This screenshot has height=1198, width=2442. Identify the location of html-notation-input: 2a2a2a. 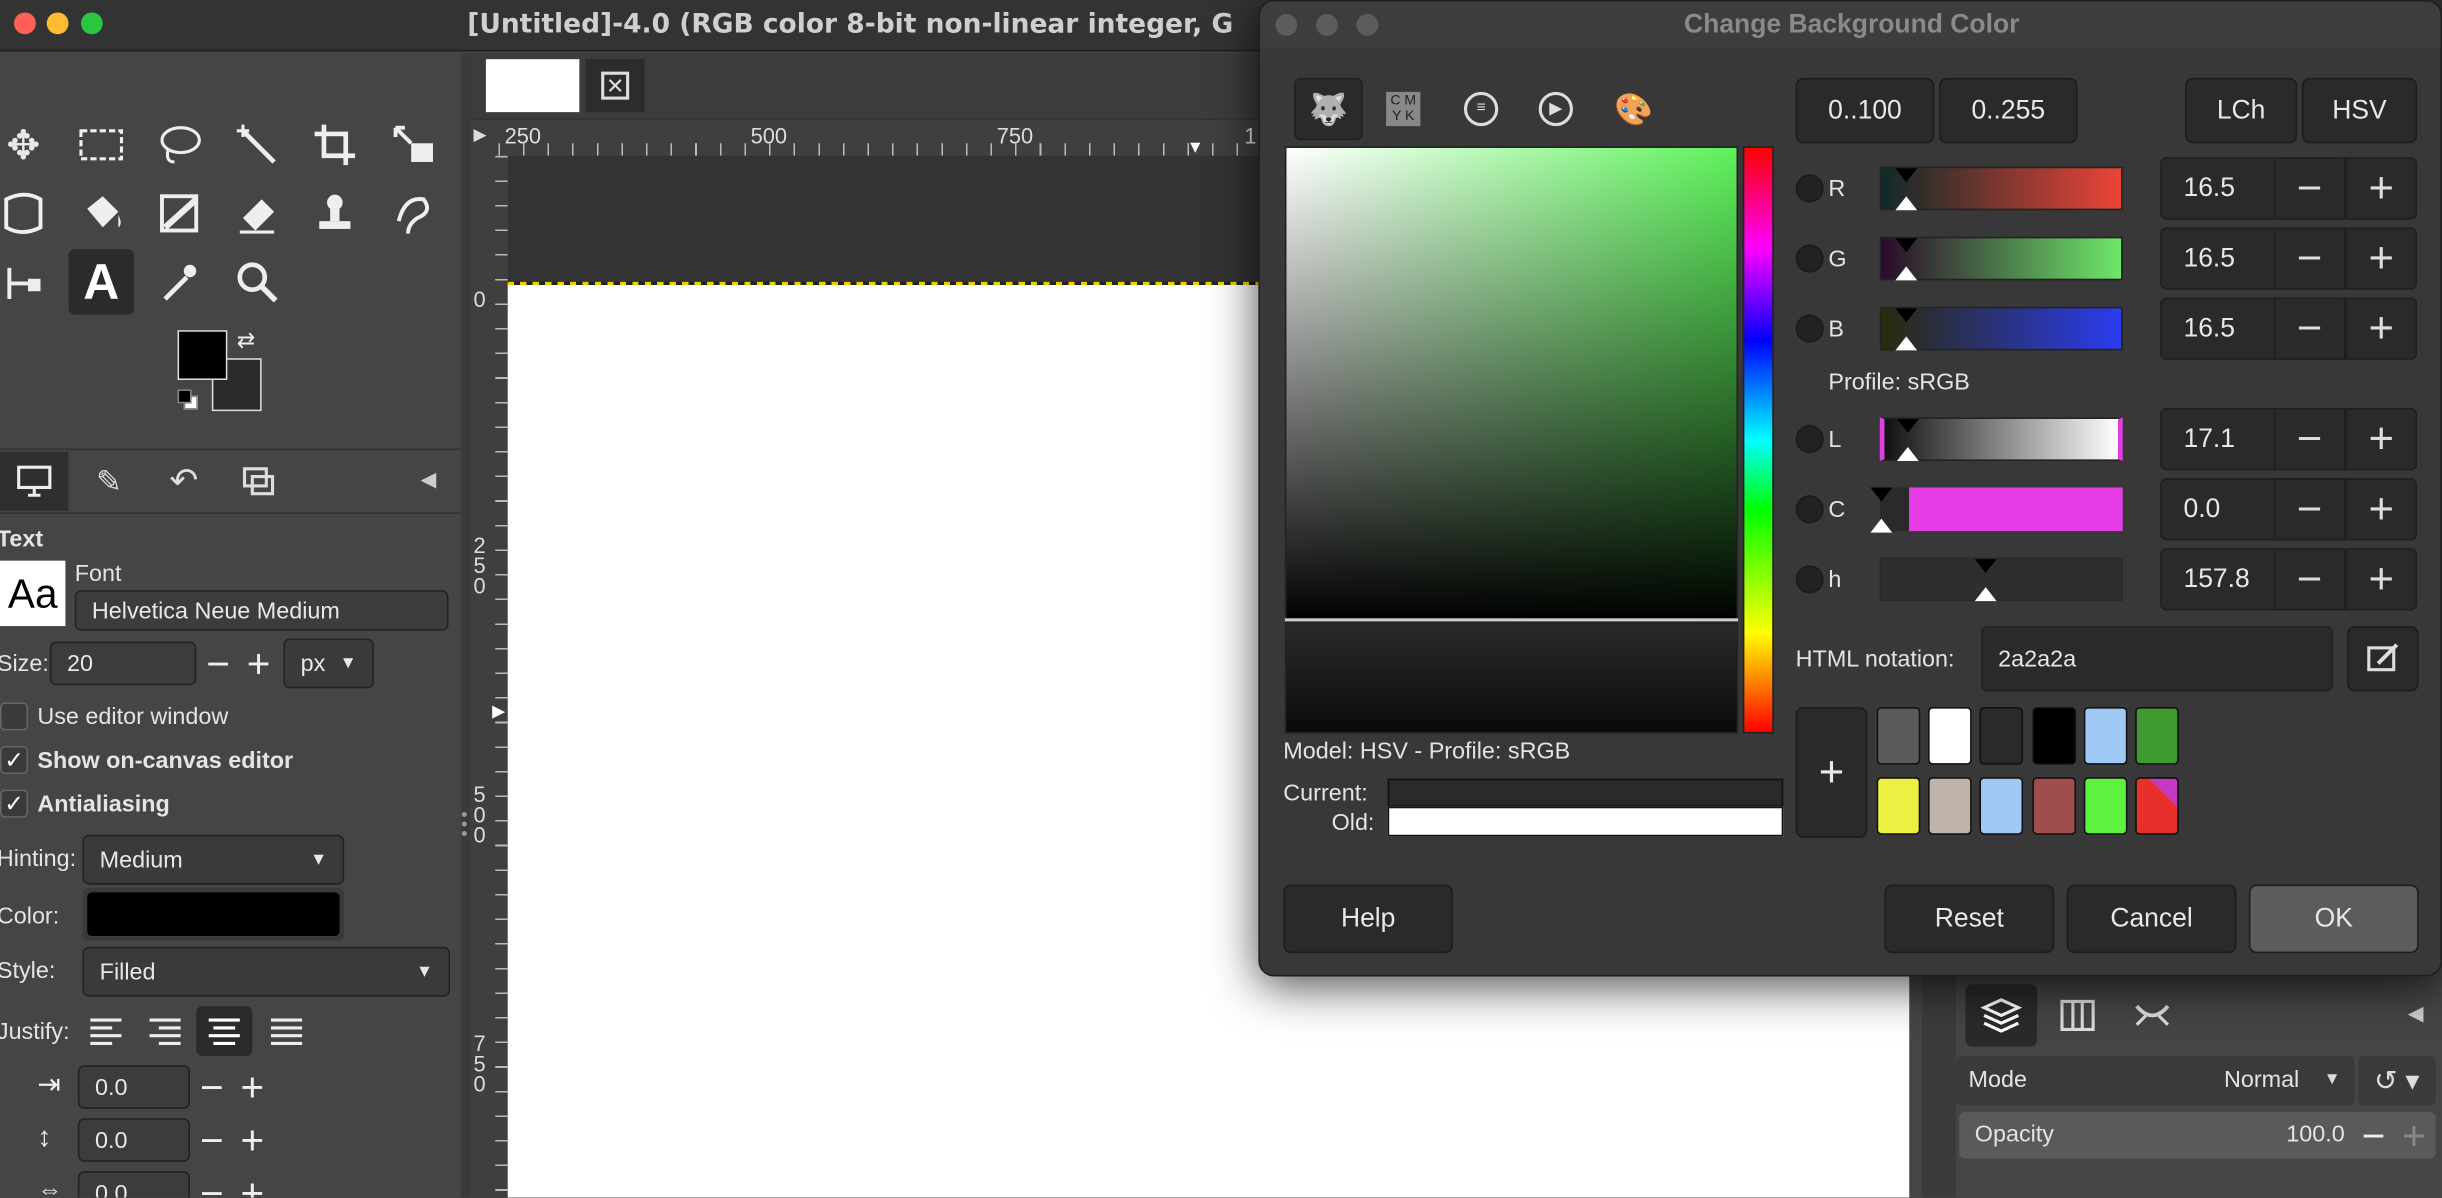
(2157, 659).